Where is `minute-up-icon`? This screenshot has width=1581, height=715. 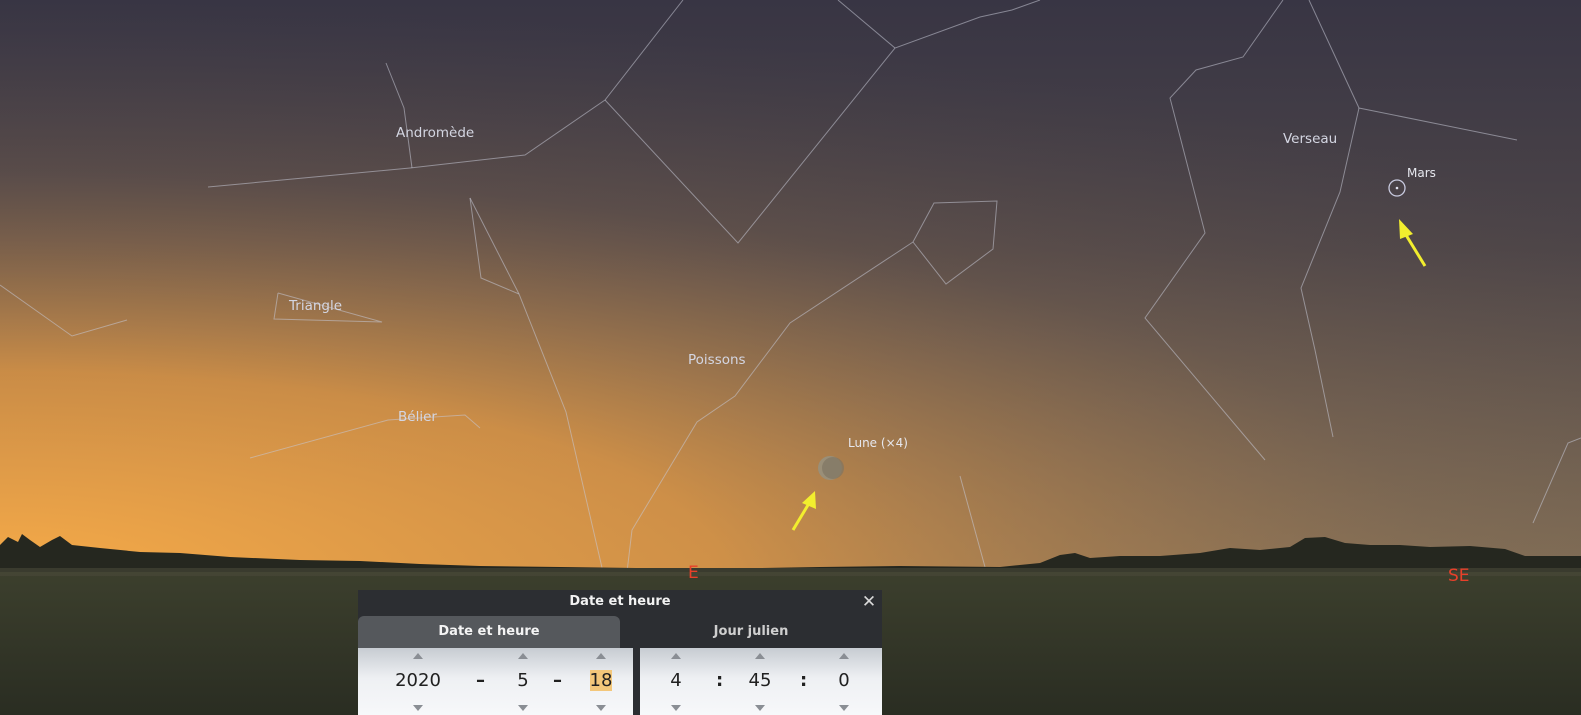 minute-up-icon is located at coordinates (760, 656).